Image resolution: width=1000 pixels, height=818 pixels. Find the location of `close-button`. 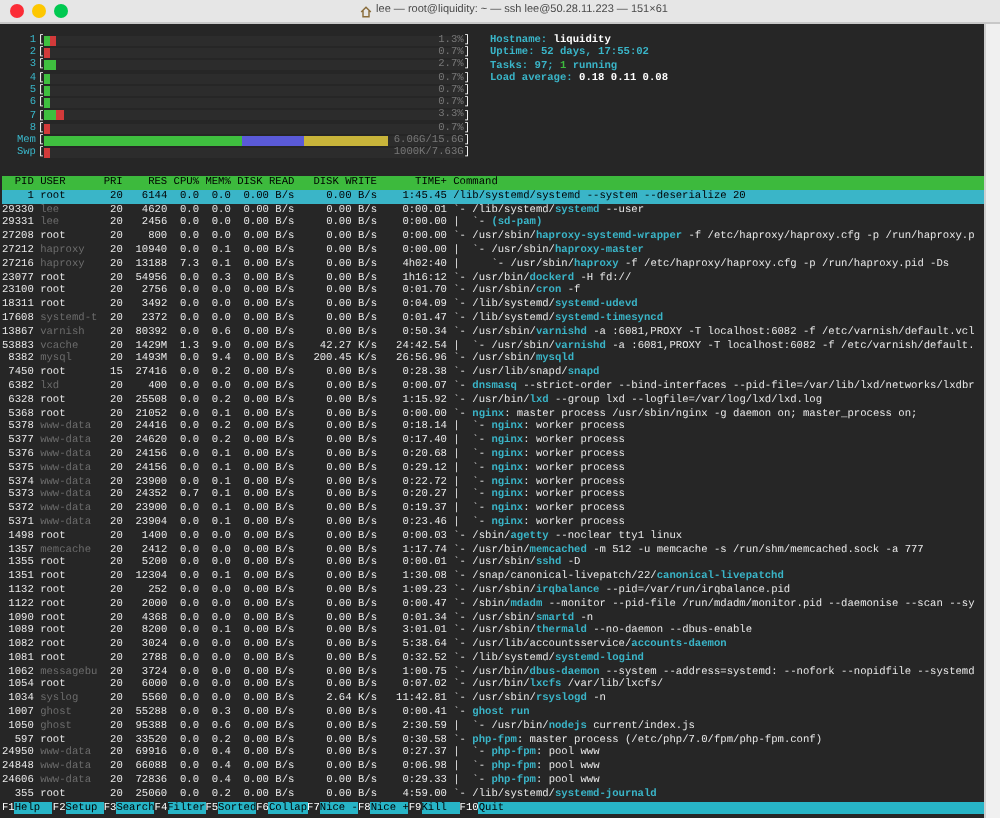

close-button is located at coordinates (17, 11).